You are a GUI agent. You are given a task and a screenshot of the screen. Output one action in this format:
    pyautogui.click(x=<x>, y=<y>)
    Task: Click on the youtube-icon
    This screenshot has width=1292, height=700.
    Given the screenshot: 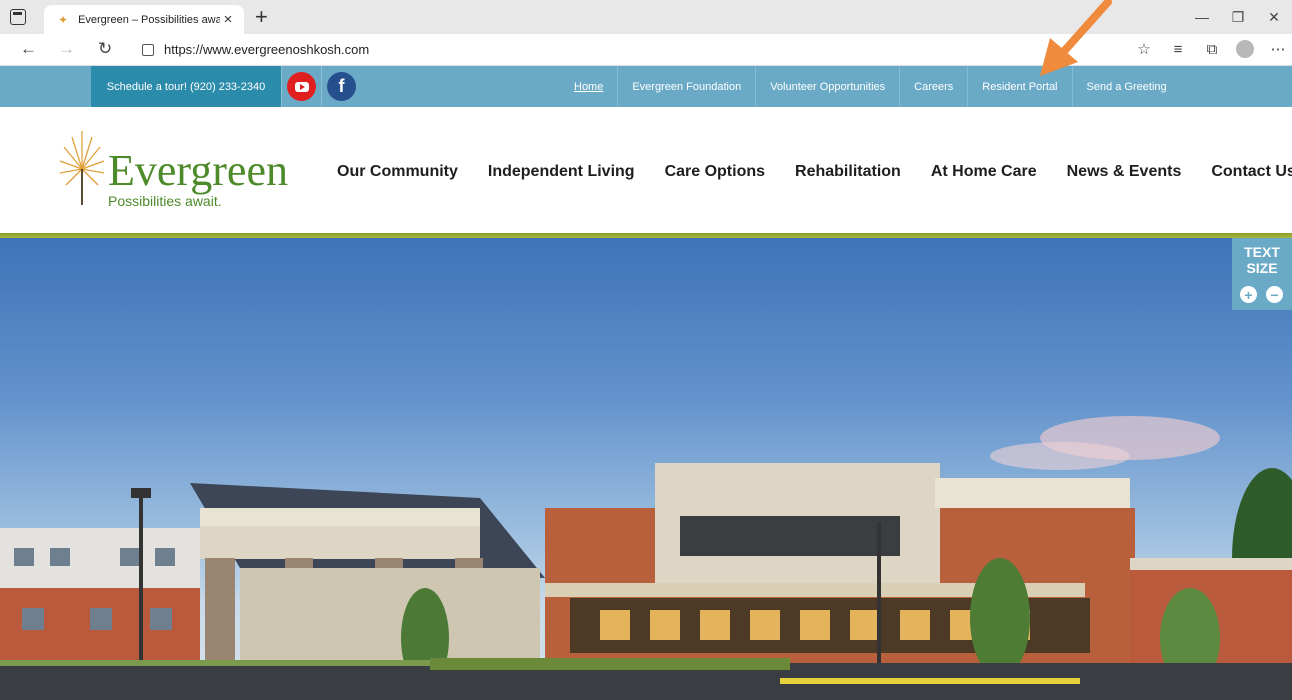 What is the action you would take?
    pyautogui.click(x=301, y=86)
    